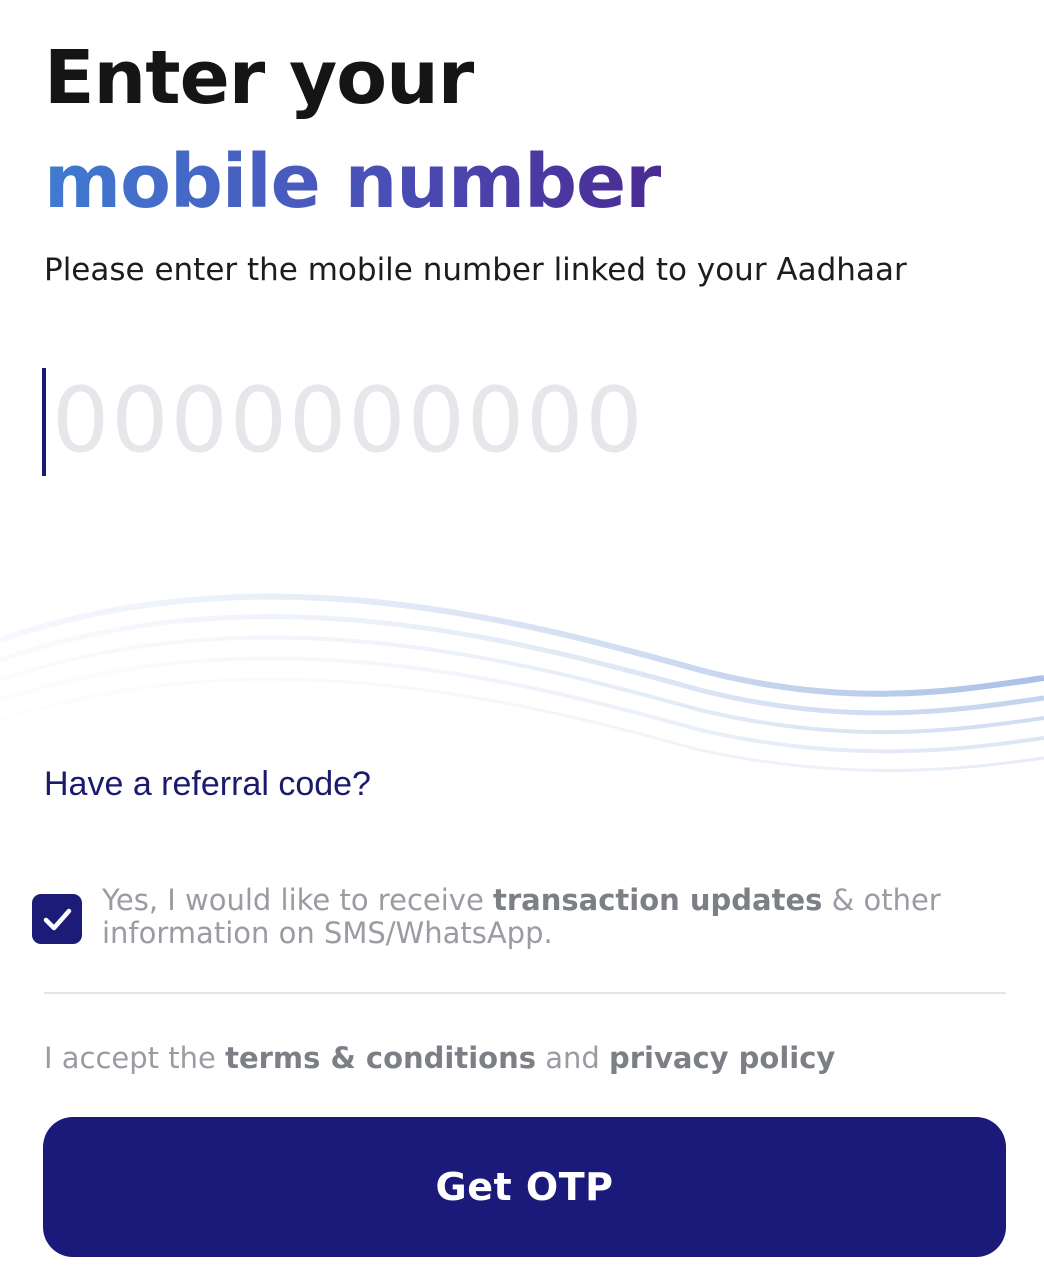 This screenshot has width=1044, height=1280. I want to click on consent-checkbox, so click(57, 919).